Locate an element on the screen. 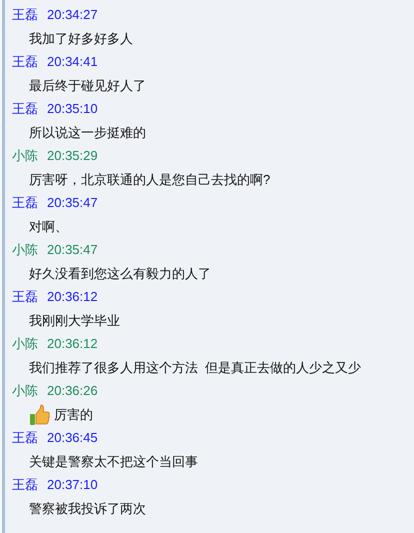 The image size is (414, 533). message-time: 20:36:45 is located at coordinates (72, 438).